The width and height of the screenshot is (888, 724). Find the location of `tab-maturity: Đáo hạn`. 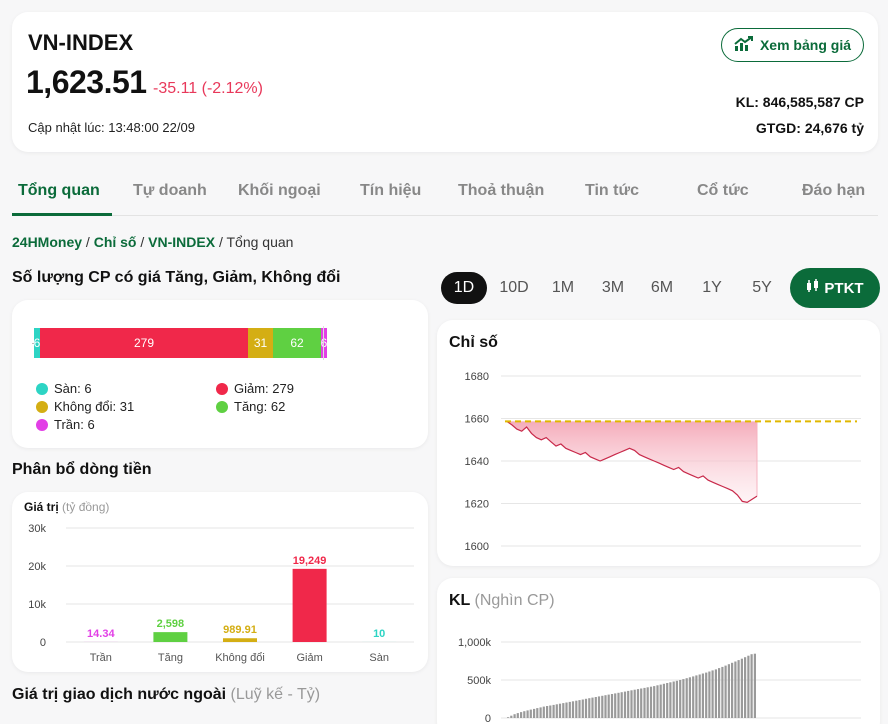

tab-maturity: Đáo hạn is located at coordinates (833, 191).